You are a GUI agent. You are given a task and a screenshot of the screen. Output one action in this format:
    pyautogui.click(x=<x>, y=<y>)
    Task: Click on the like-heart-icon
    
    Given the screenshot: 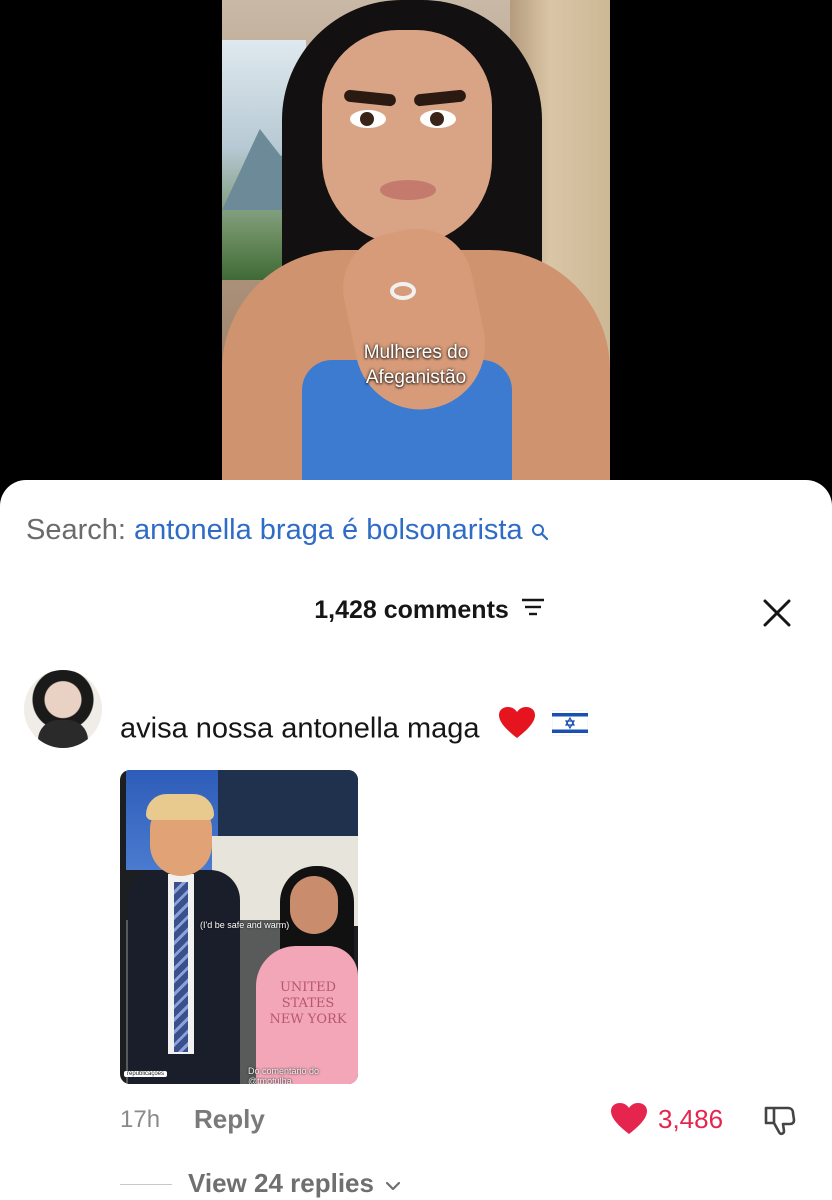 What is the action you would take?
    pyautogui.click(x=629, y=1121)
    